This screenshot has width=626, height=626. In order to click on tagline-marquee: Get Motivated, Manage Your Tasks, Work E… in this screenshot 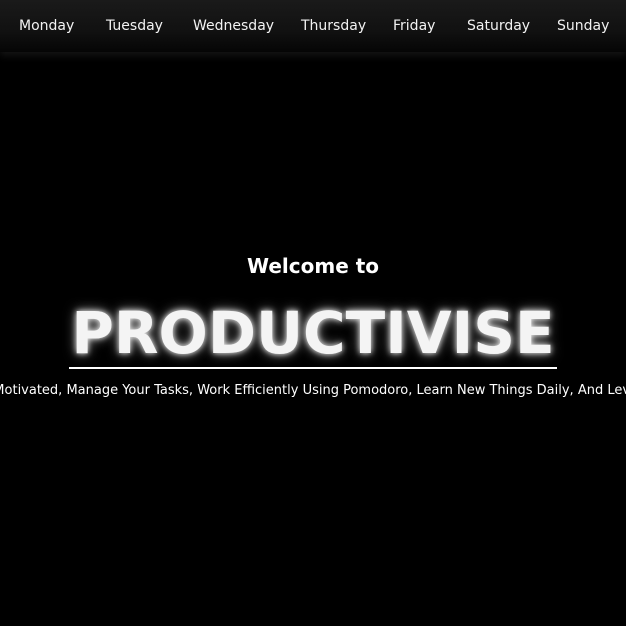, I will do `click(313, 391)`.